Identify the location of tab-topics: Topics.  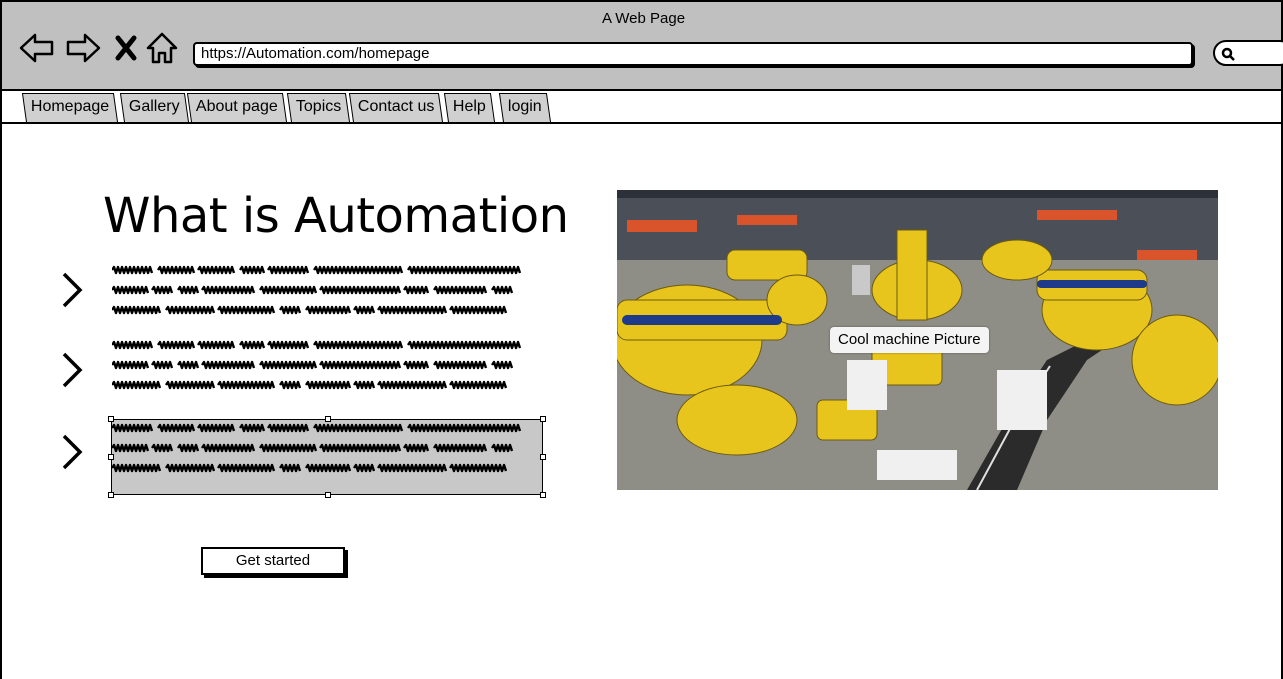
(318, 107).